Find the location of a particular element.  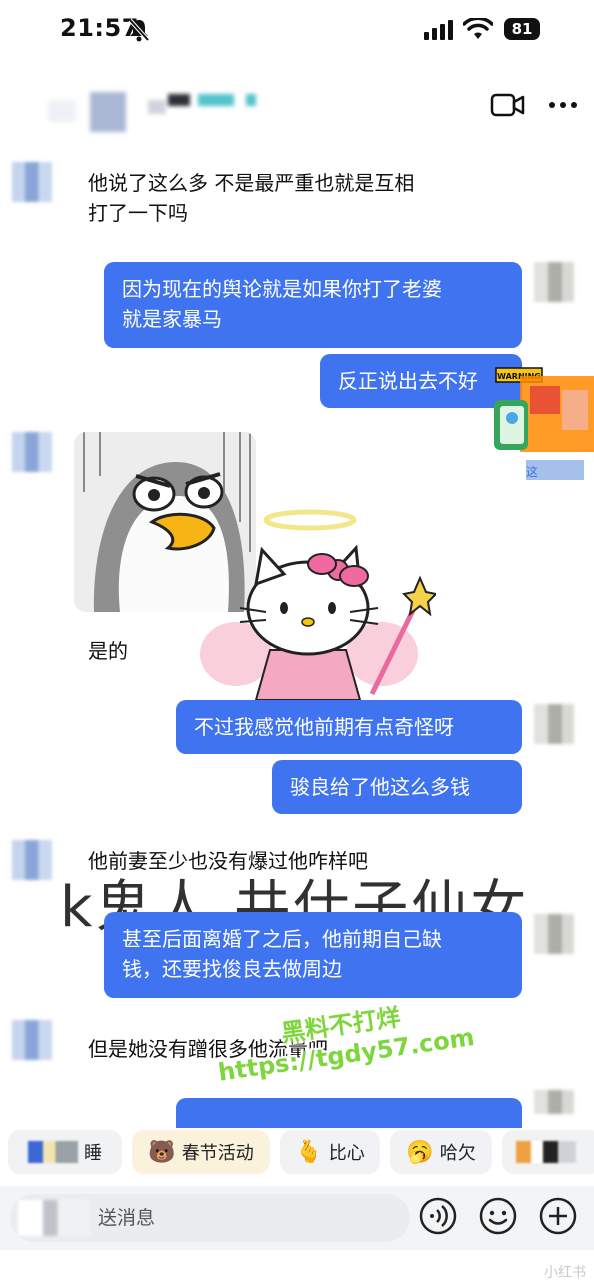

message-outgoing: 因为现在的舆论就是如果你打了老婆 就是家暴马 is located at coordinates (313, 305).